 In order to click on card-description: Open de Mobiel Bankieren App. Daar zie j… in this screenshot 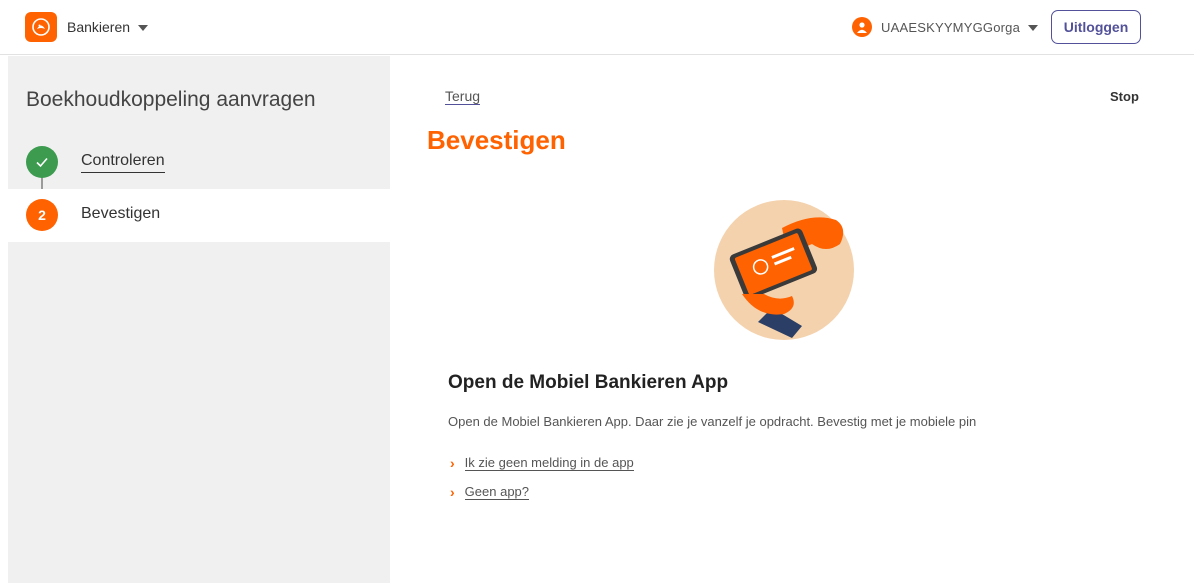, I will do `click(712, 421)`.